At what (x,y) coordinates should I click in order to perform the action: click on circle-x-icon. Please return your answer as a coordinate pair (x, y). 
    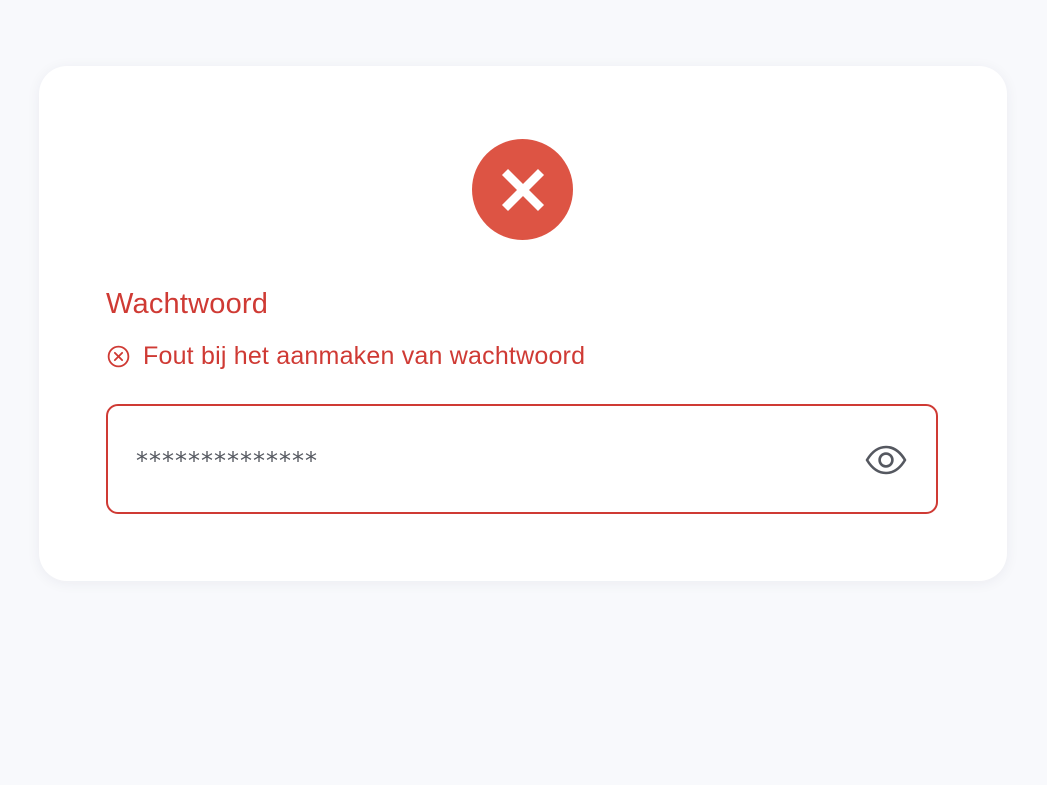
    Looking at the image, I should click on (118, 356).